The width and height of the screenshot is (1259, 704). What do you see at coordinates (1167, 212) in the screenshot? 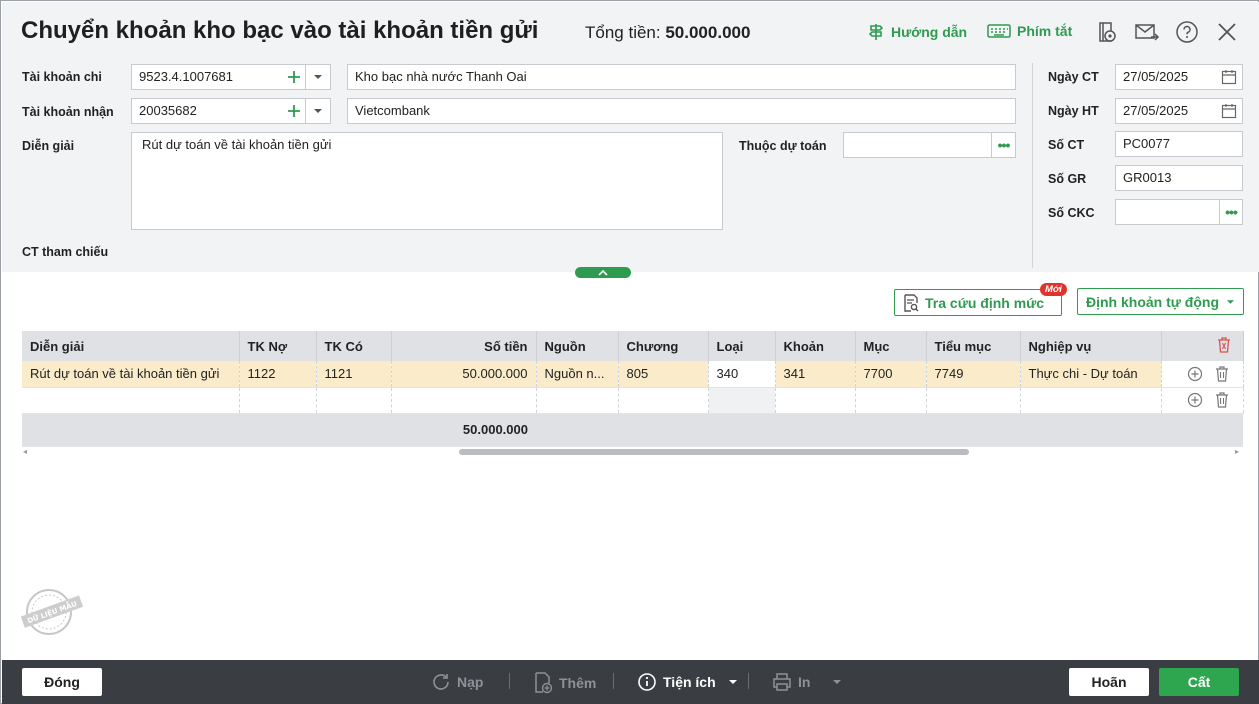
I see `so-ckc-input` at bounding box center [1167, 212].